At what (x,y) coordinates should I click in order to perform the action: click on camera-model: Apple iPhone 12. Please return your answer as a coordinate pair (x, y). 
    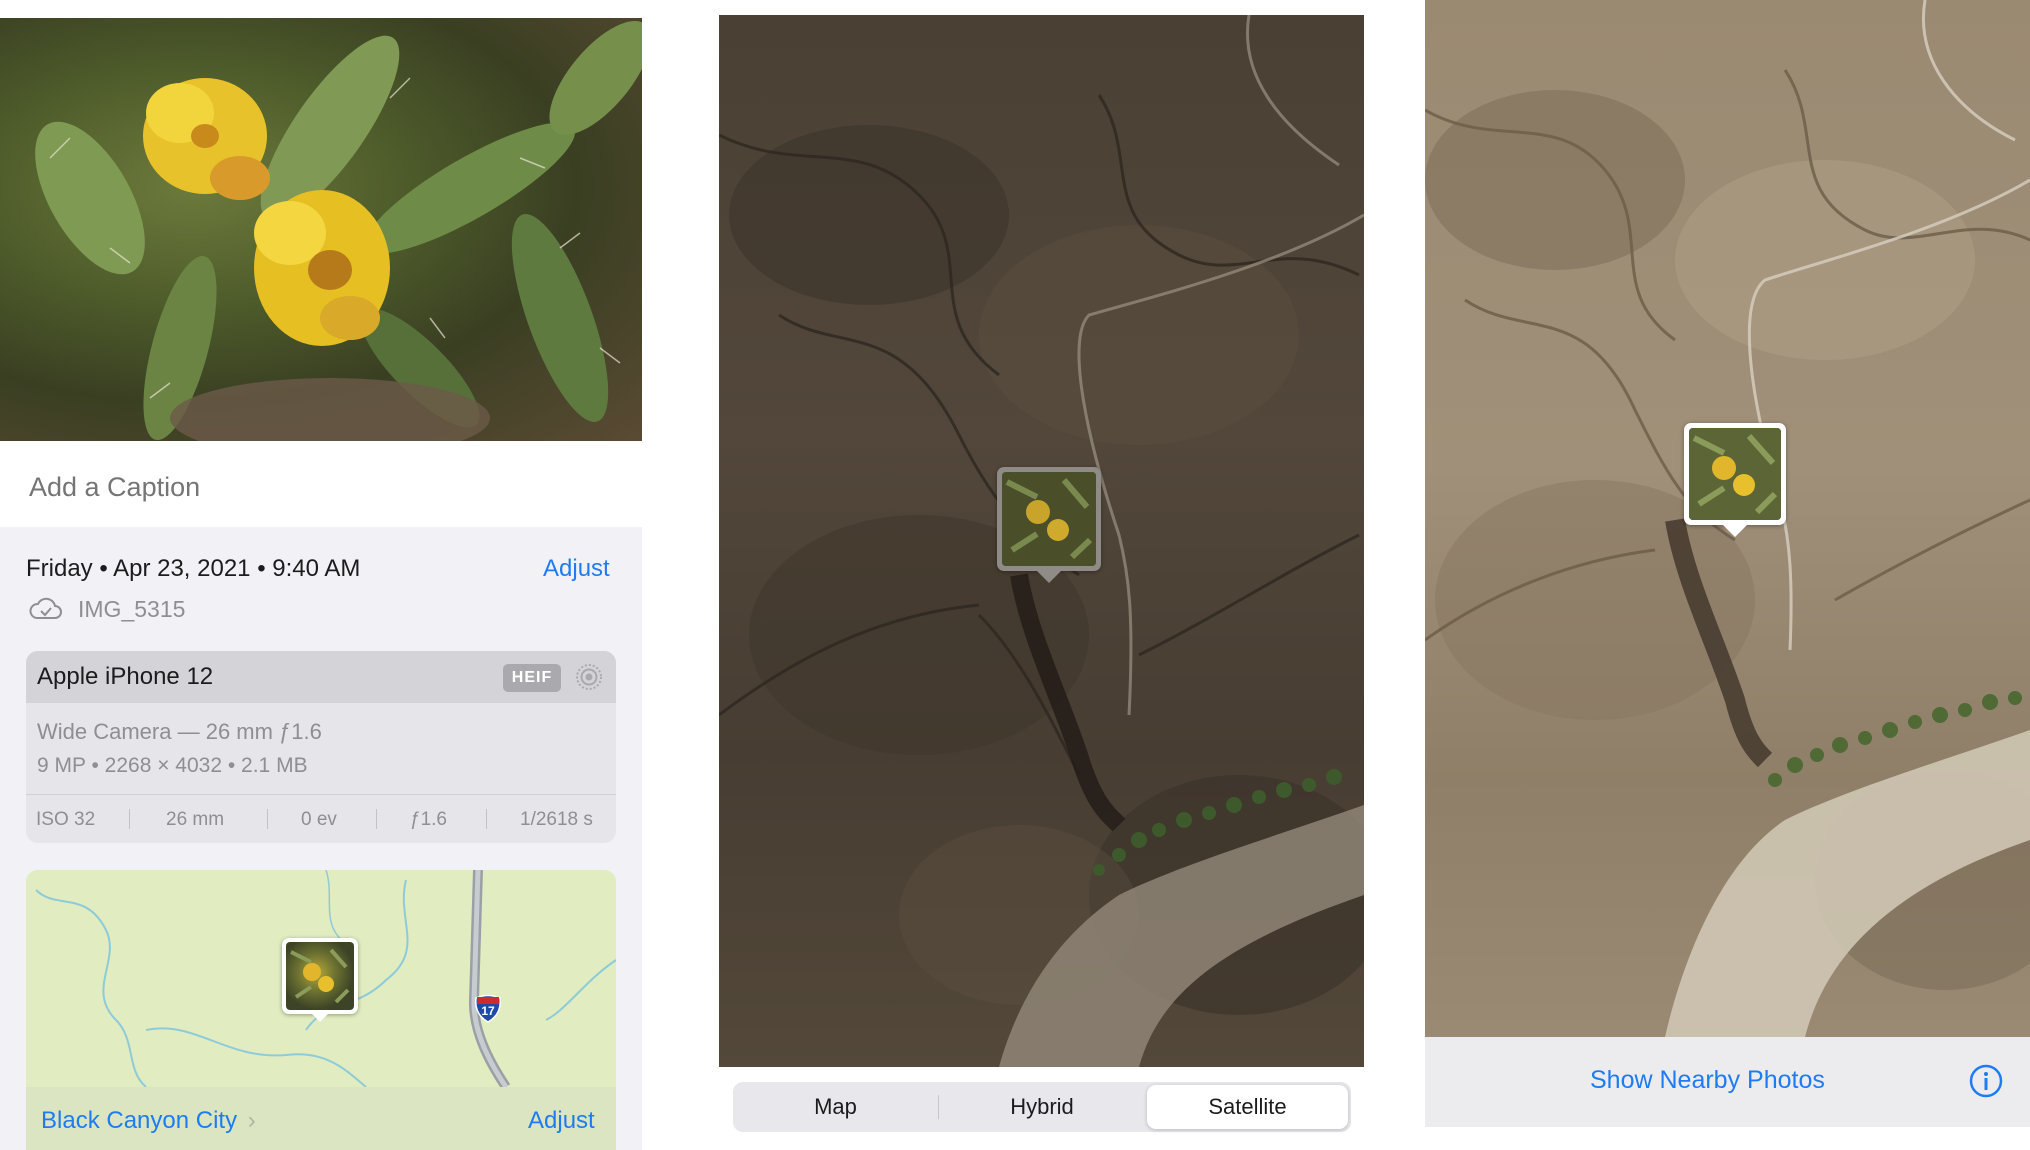
    Looking at the image, I should click on (125, 676).